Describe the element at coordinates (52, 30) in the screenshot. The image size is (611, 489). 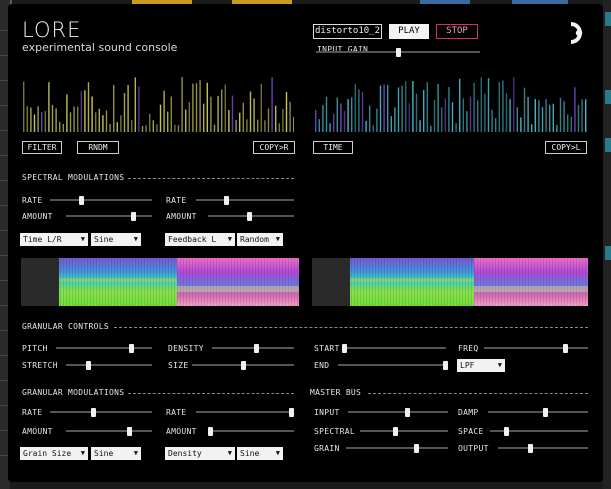
I see `app-title: LORE` at that location.